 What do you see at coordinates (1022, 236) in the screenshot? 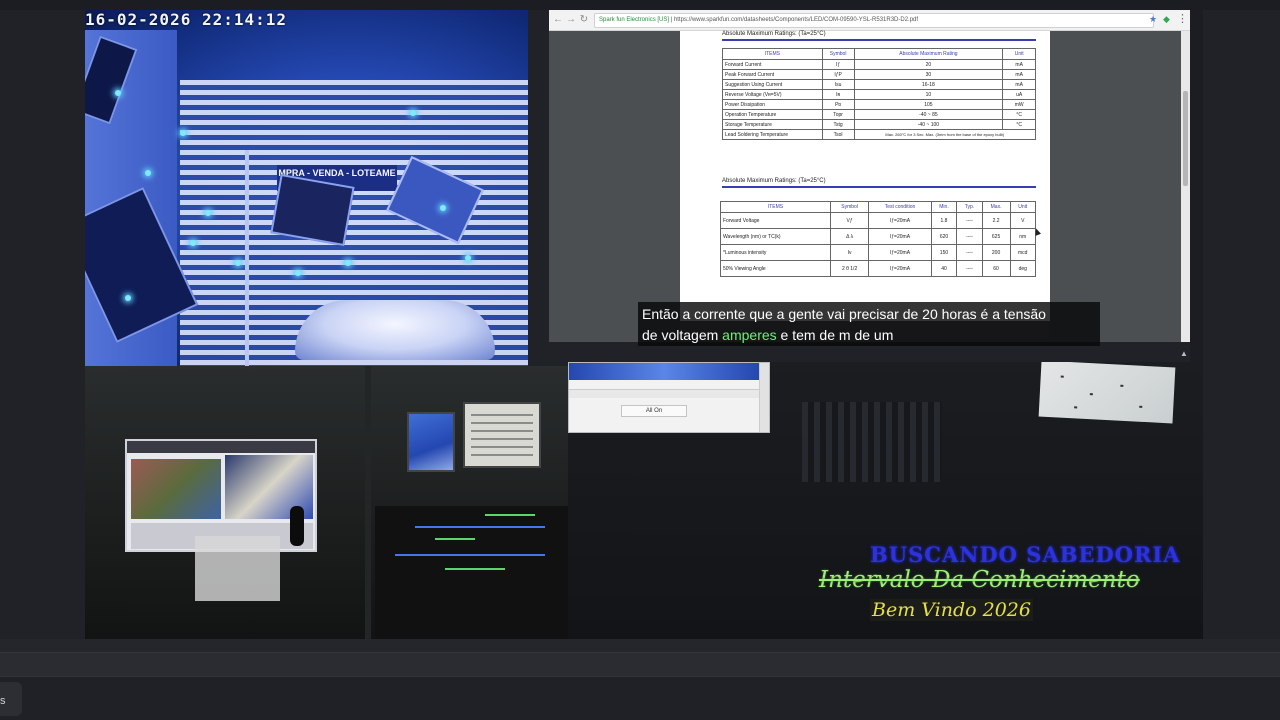
I see `table-cell: nm` at bounding box center [1022, 236].